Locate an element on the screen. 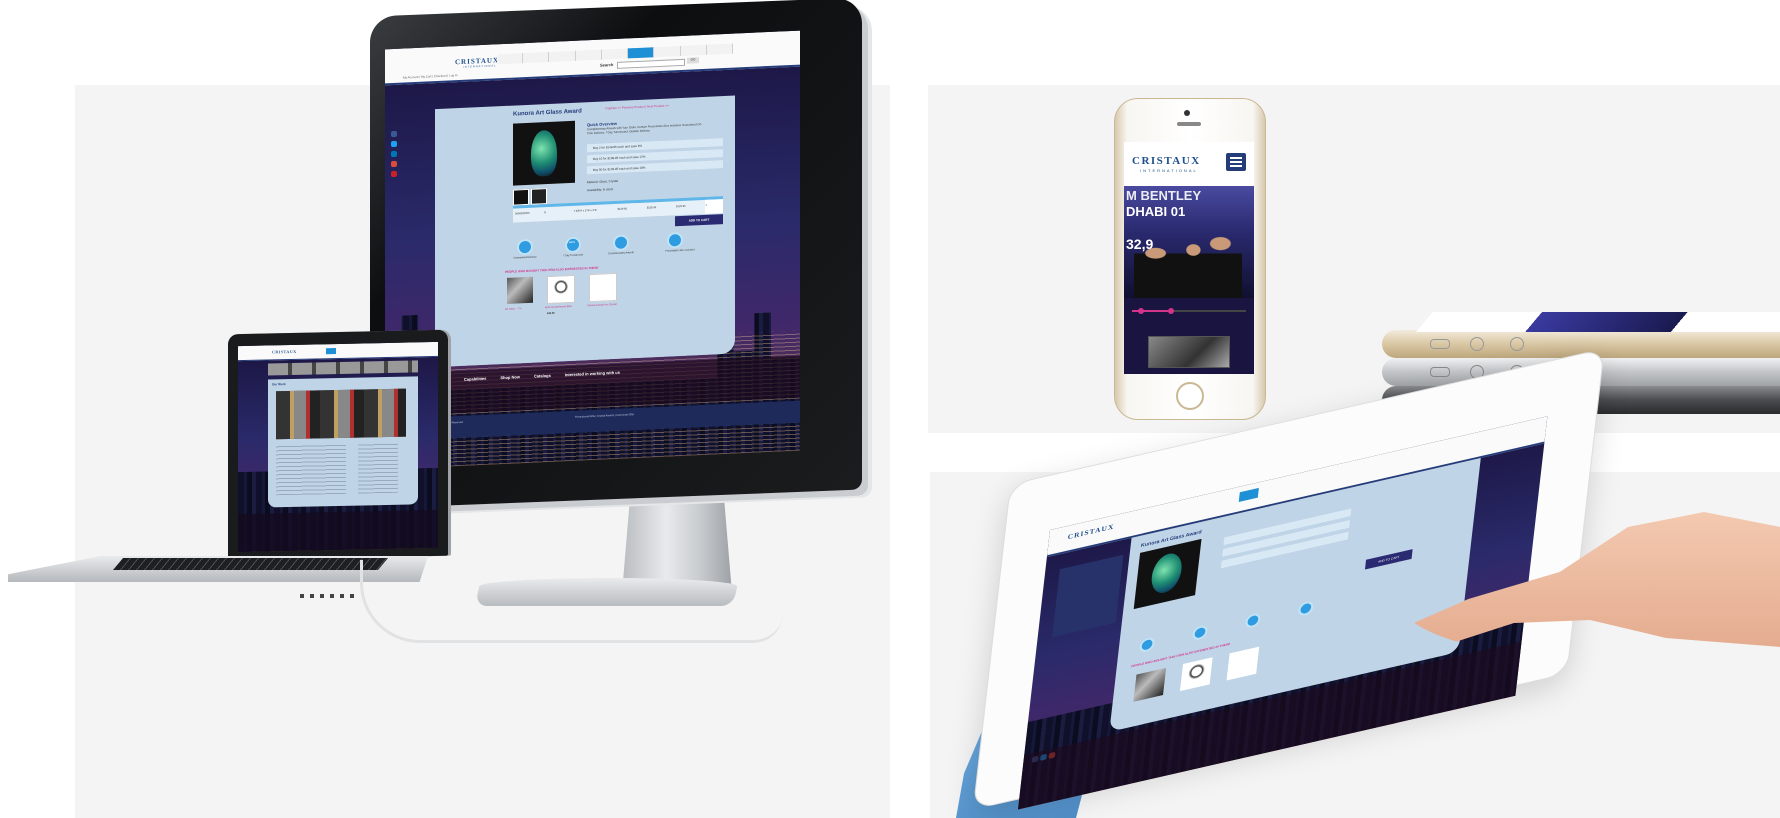 This screenshot has width=1780, height=818. feature-label: Guaranteed Delivery is located at coordinates (525, 257).